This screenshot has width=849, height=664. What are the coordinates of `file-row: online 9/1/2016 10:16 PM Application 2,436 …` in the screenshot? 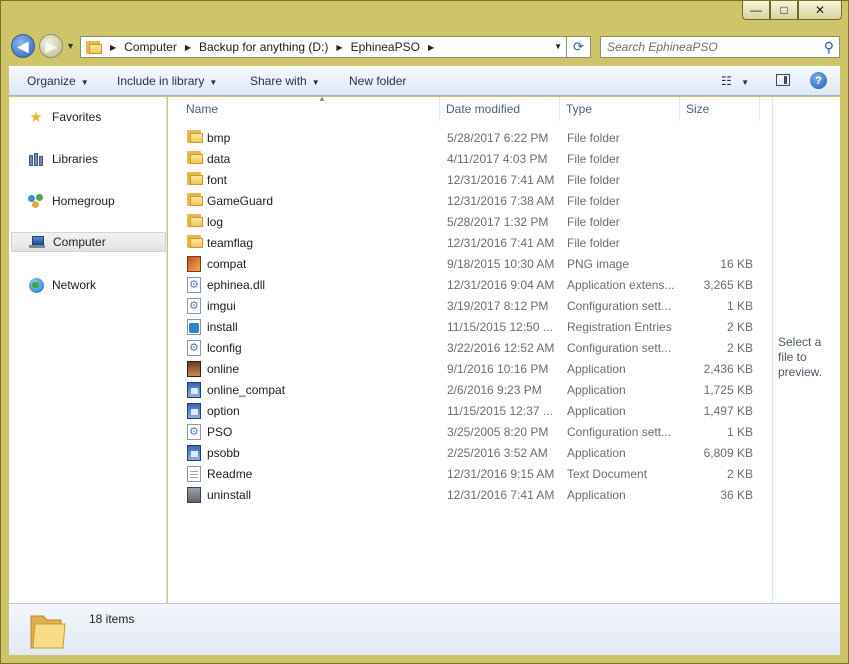 It's located at (470, 369).